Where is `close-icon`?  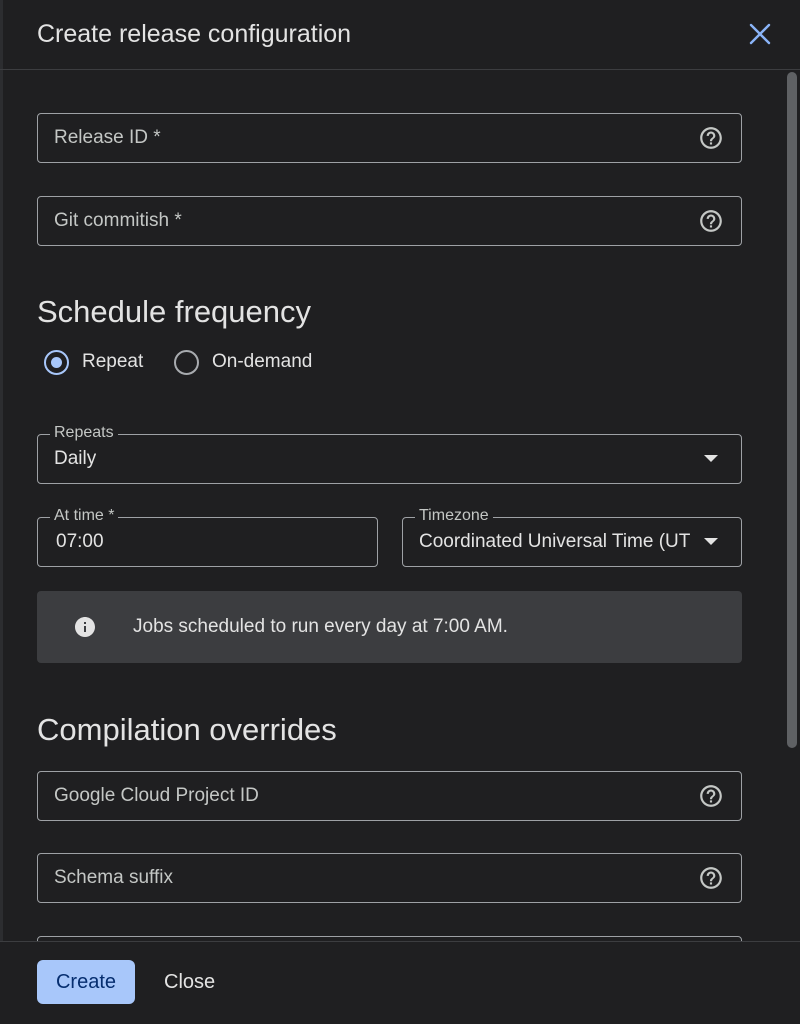 close-icon is located at coordinates (760, 34).